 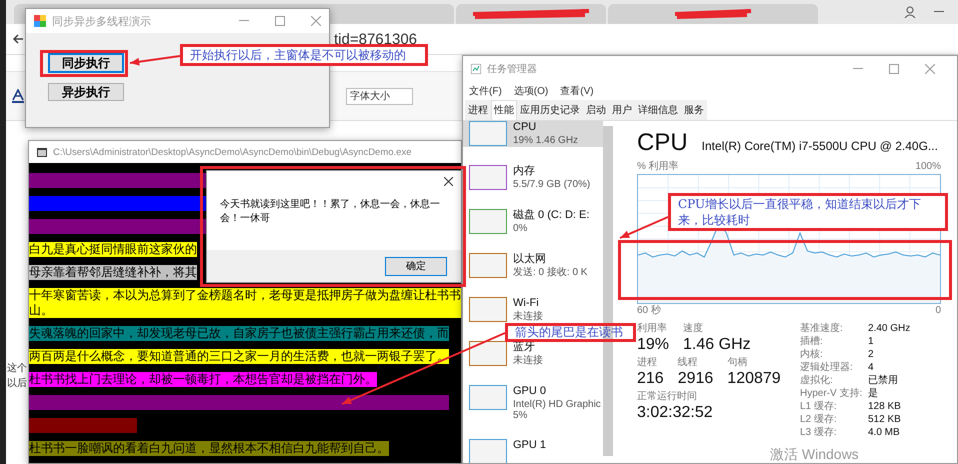 I want to click on stat-value: 120879, so click(x=754, y=378).